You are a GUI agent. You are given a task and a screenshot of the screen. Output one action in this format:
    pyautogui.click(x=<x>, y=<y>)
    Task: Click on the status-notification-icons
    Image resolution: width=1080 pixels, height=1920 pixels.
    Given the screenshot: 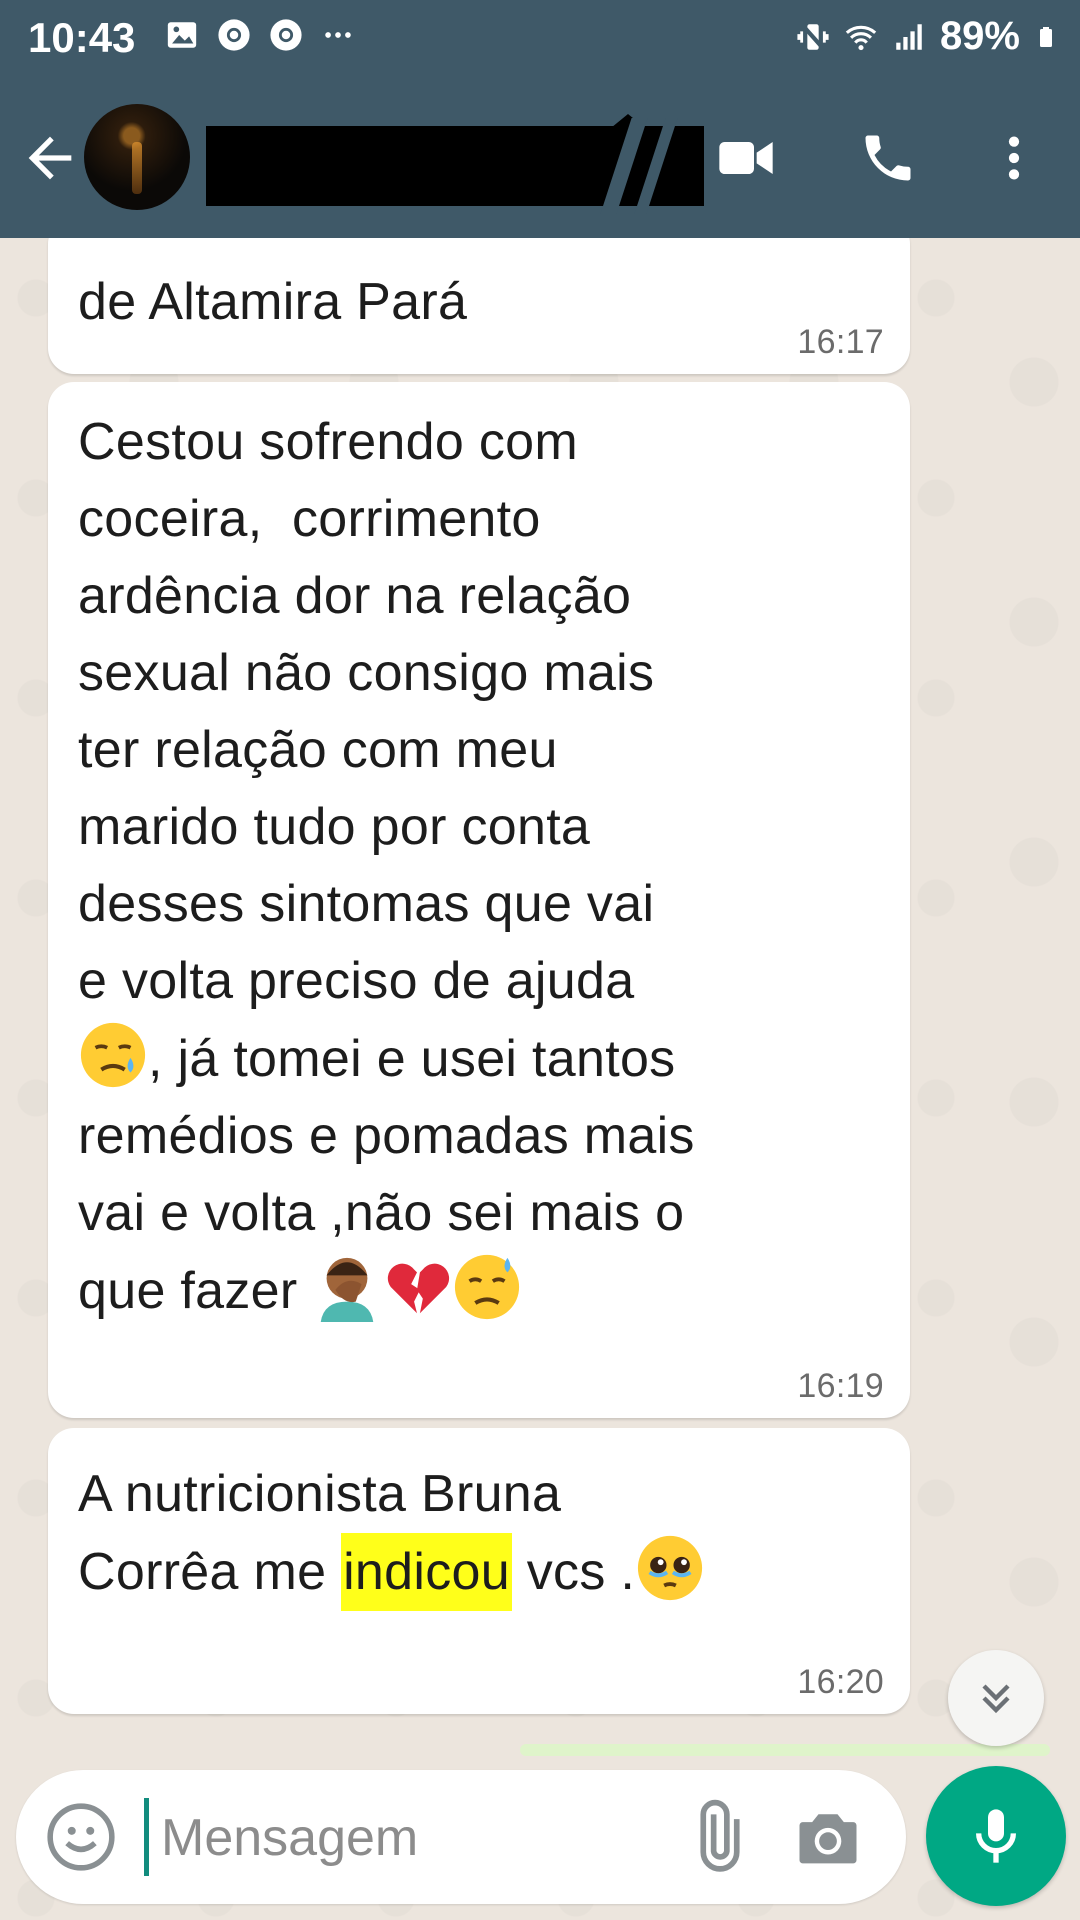 What is the action you would take?
    pyautogui.click(x=260, y=35)
    